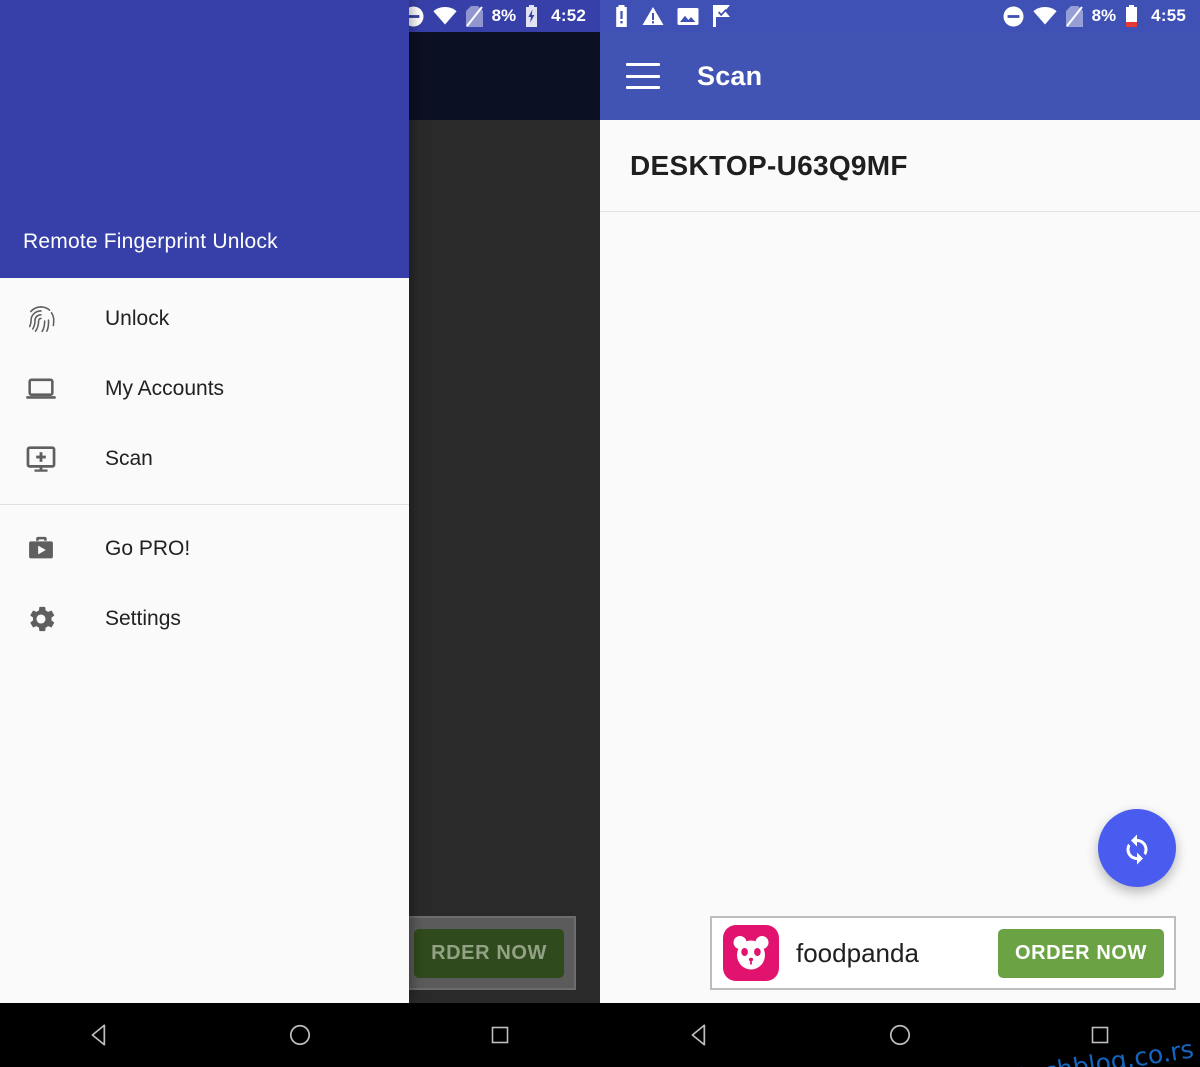  What do you see at coordinates (721, 16) in the screenshot?
I see `check-flag-icon` at bounding box center [721, 16].